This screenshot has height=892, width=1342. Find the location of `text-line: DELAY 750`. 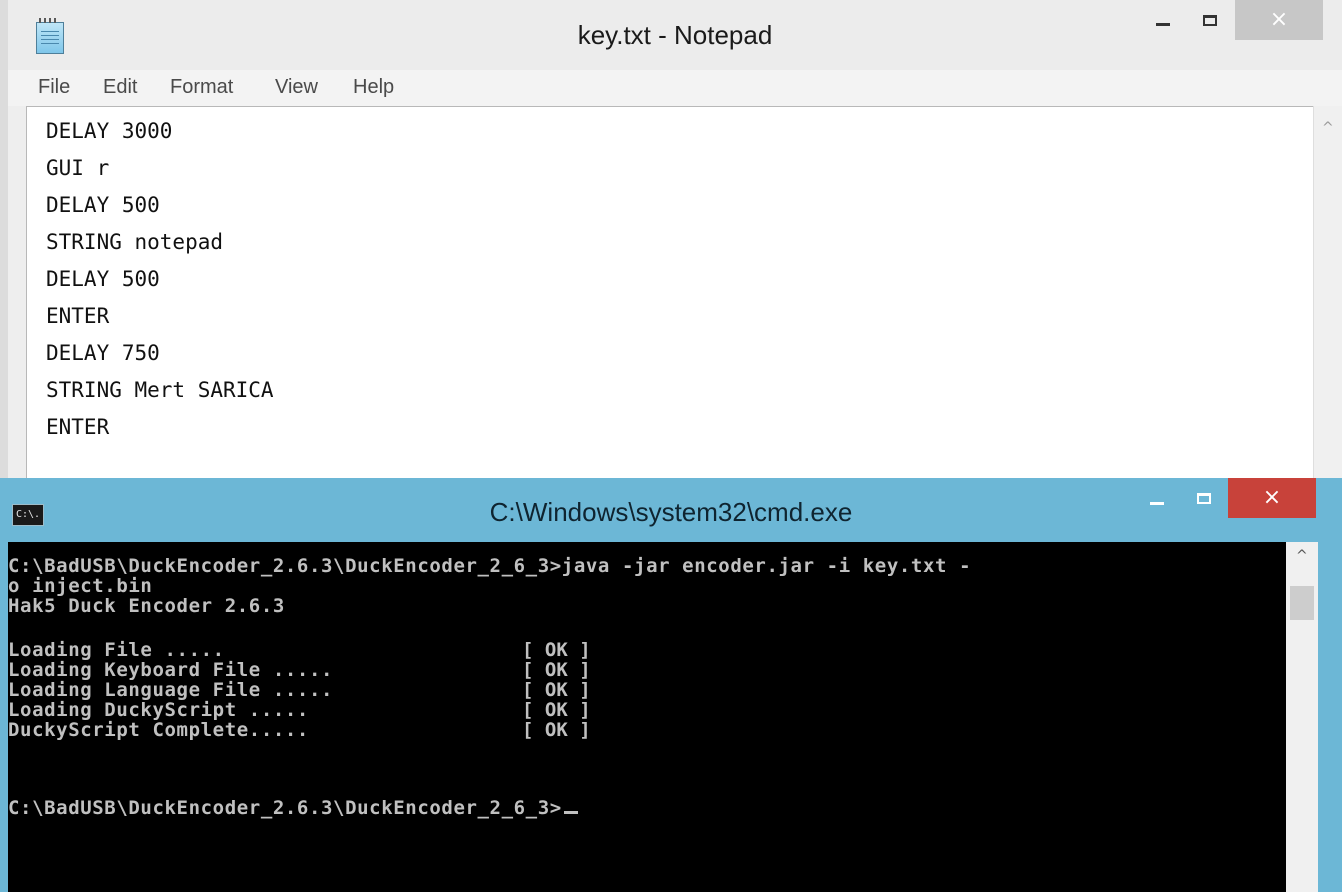

text-line: DELAY 750 is located at coordinates (103, 353).